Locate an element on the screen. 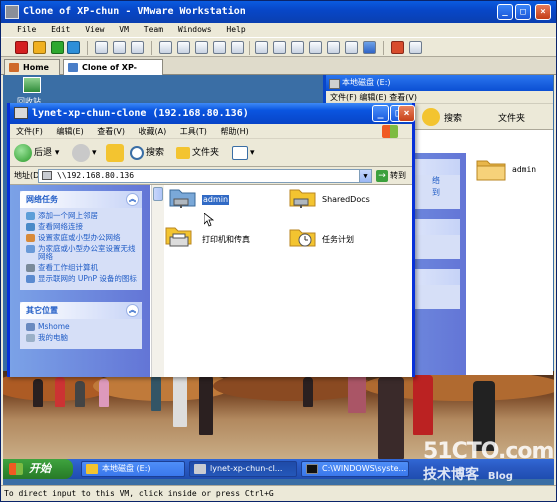 This screenshot has height=502, width=557. start-button: 开始 is located at coordinates (38, 469).